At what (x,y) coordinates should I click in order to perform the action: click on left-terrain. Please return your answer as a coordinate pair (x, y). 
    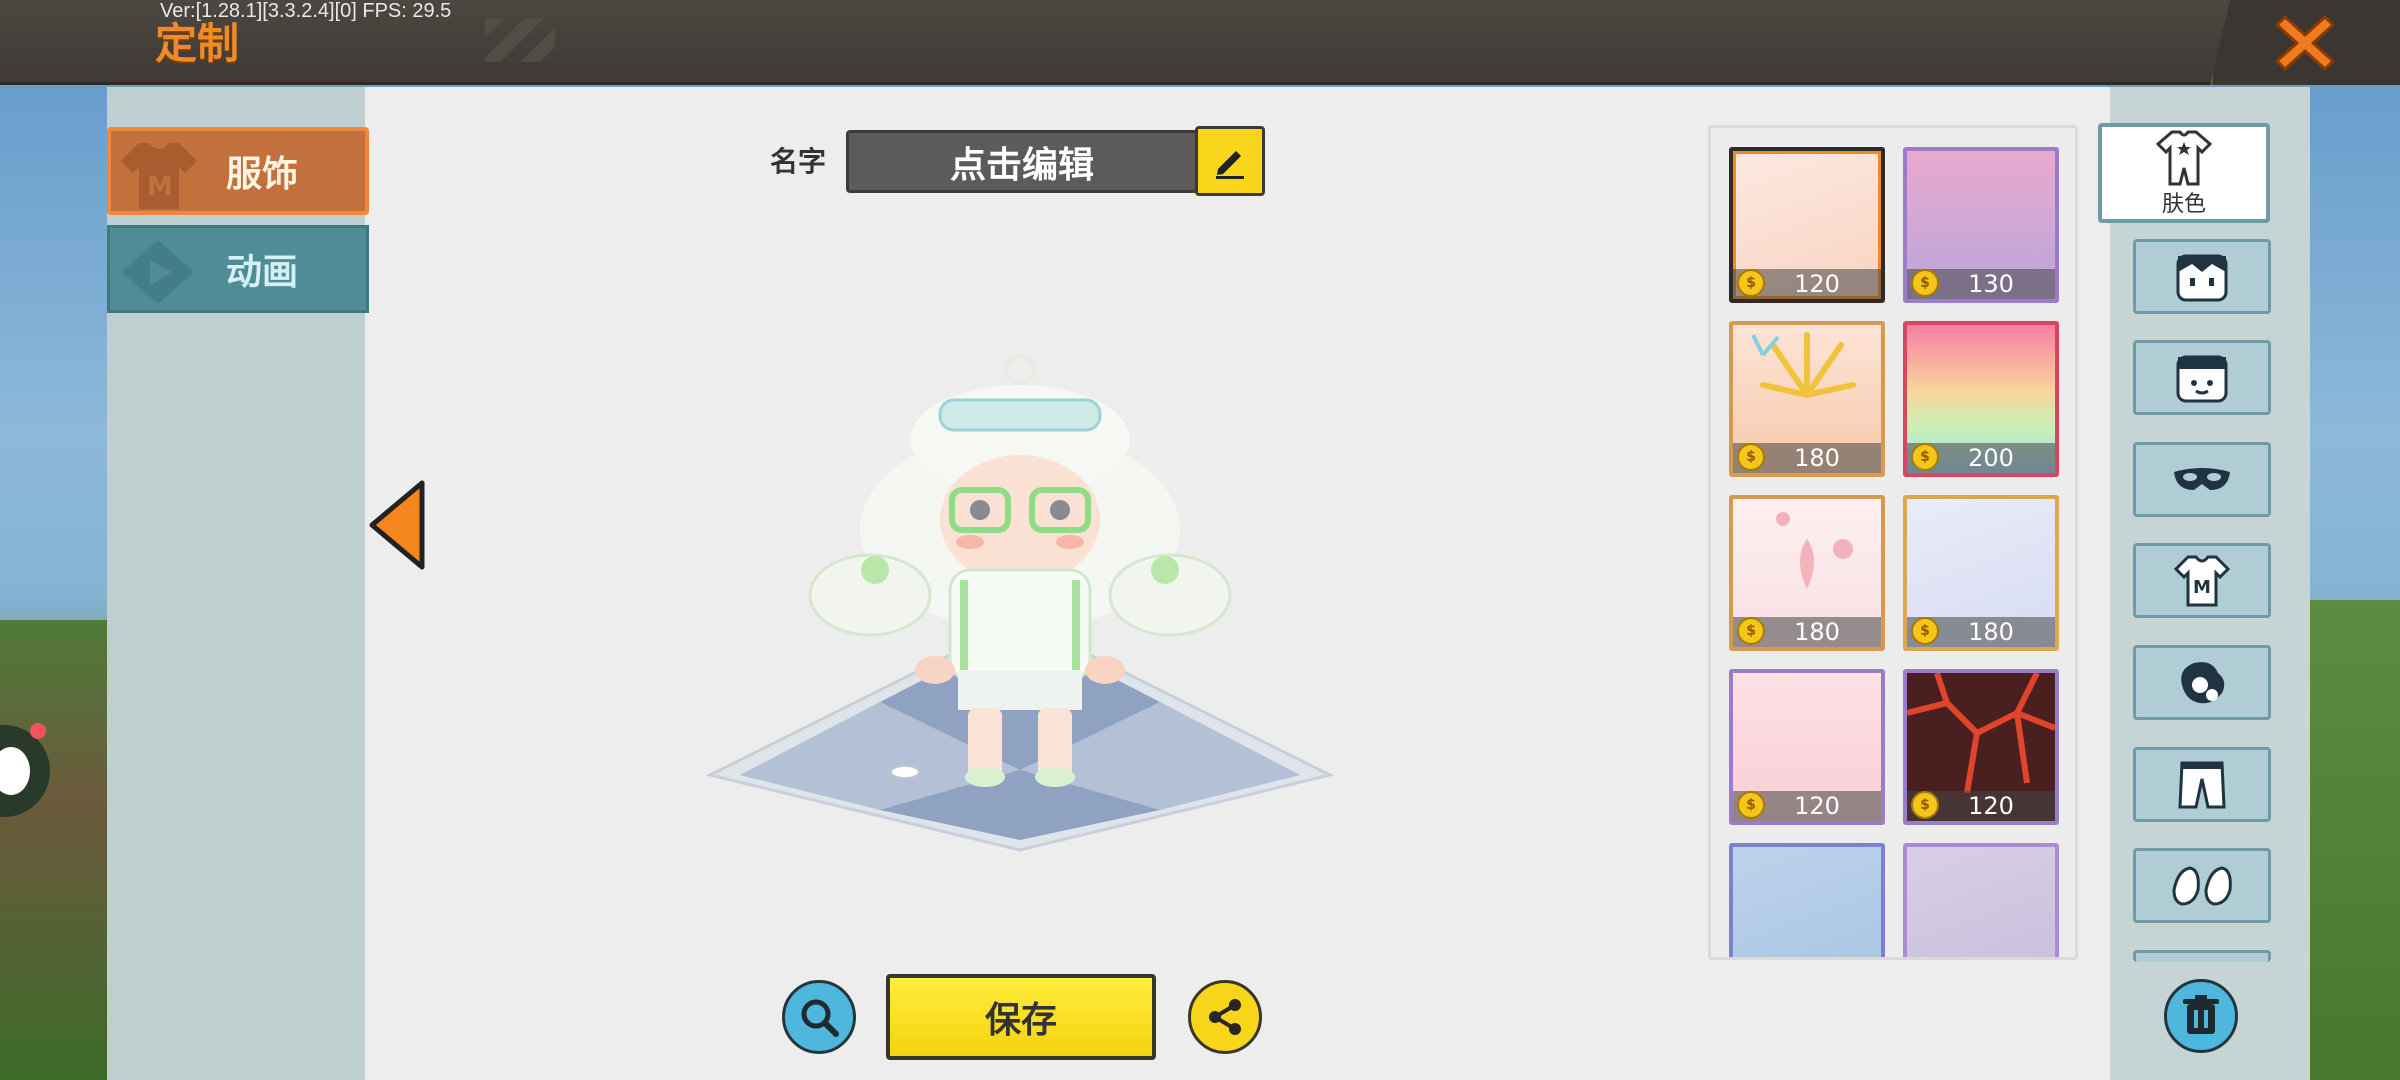
    Looking at the image, I should click on (55, 850).